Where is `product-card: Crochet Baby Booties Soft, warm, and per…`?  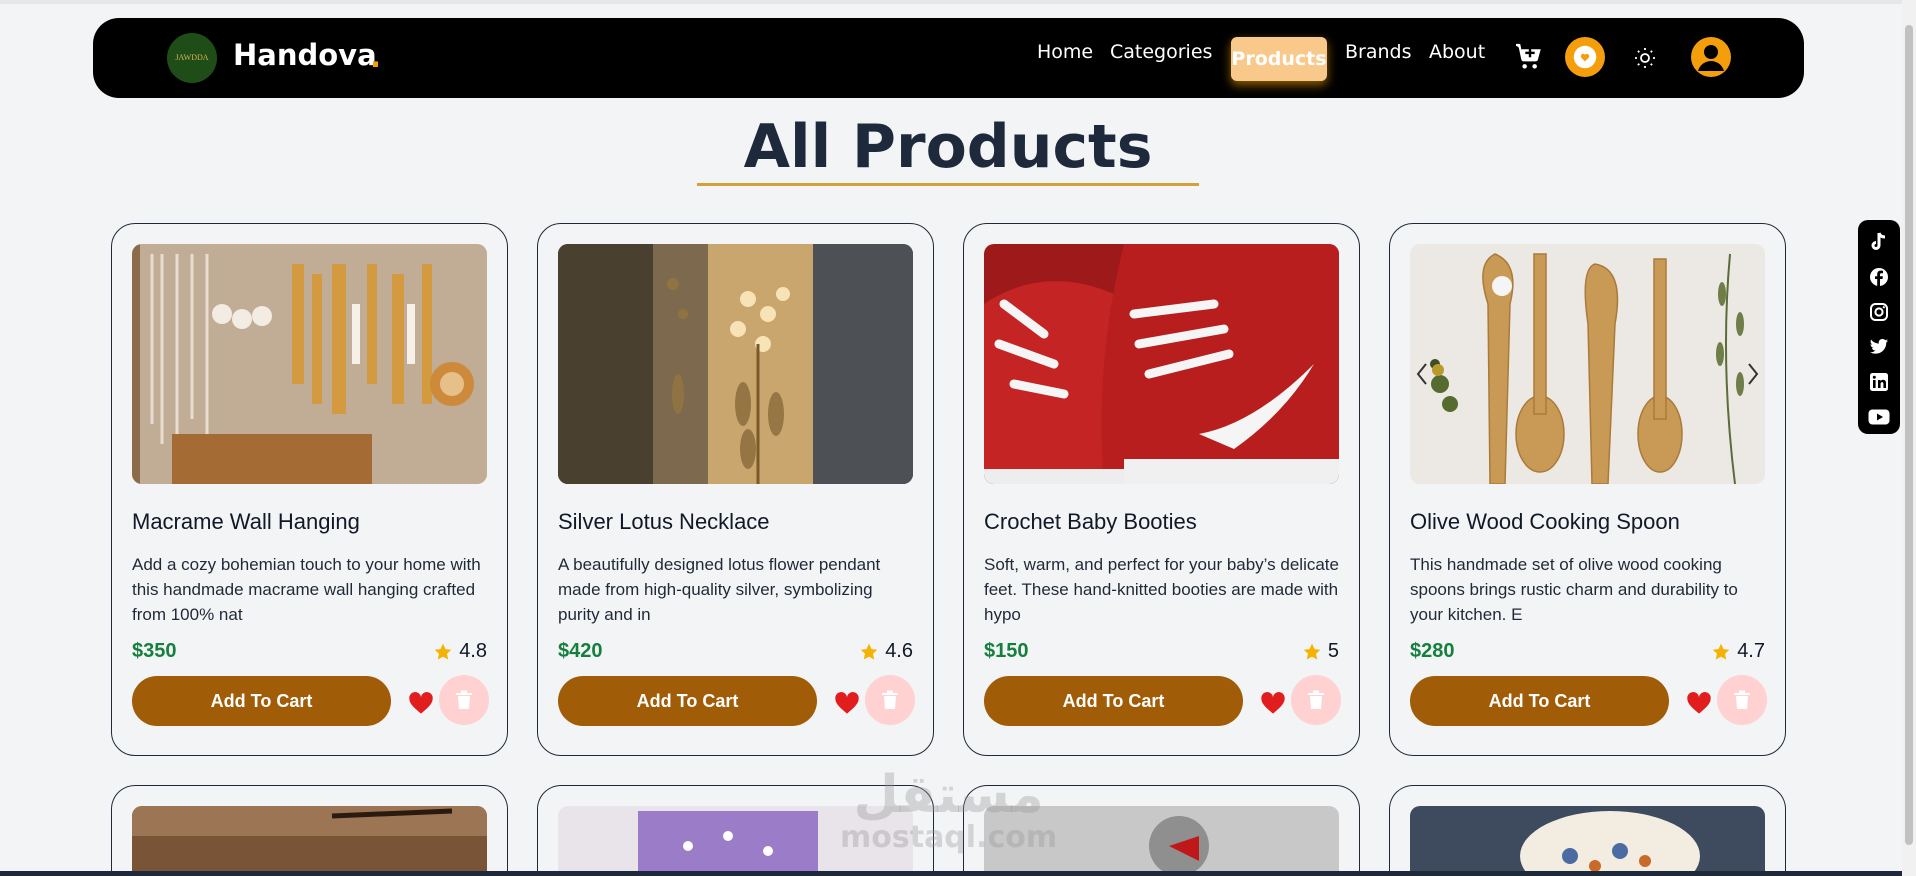
product-card: Crochet Baby Booties Soft, warm, and per… is located at coordinates (1161, 489).